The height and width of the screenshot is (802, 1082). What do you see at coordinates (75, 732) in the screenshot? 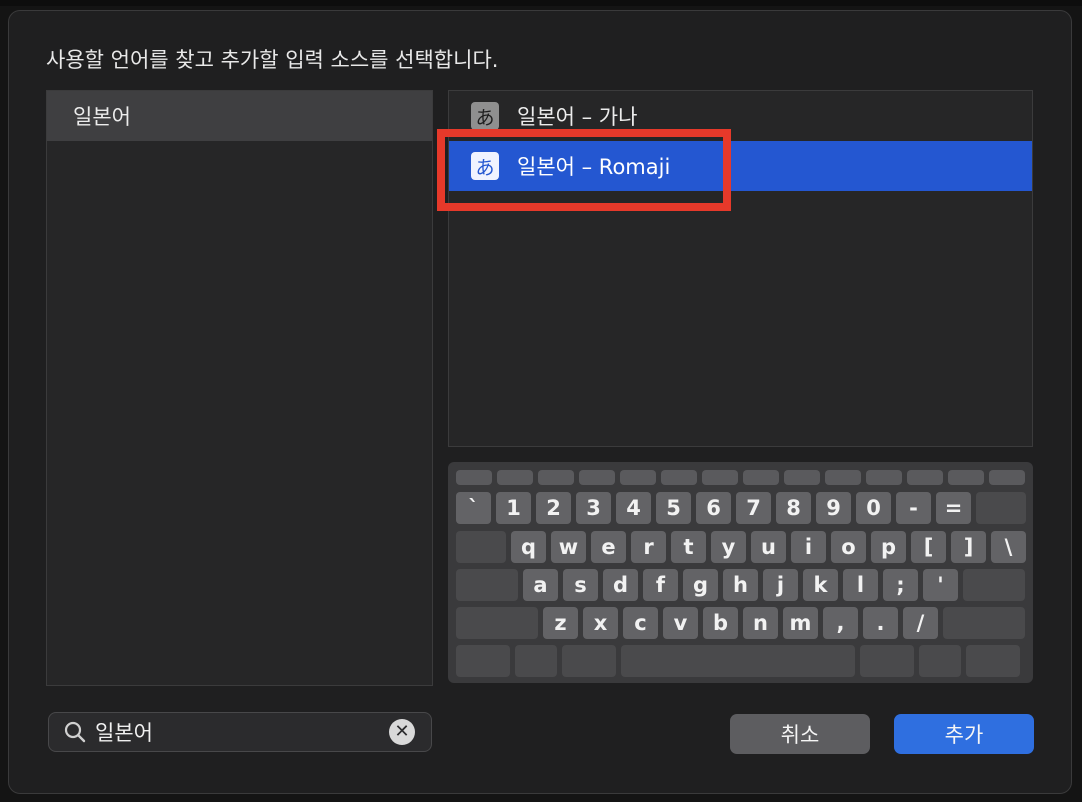
I see `search-icon` at bounding box center [75, 732].